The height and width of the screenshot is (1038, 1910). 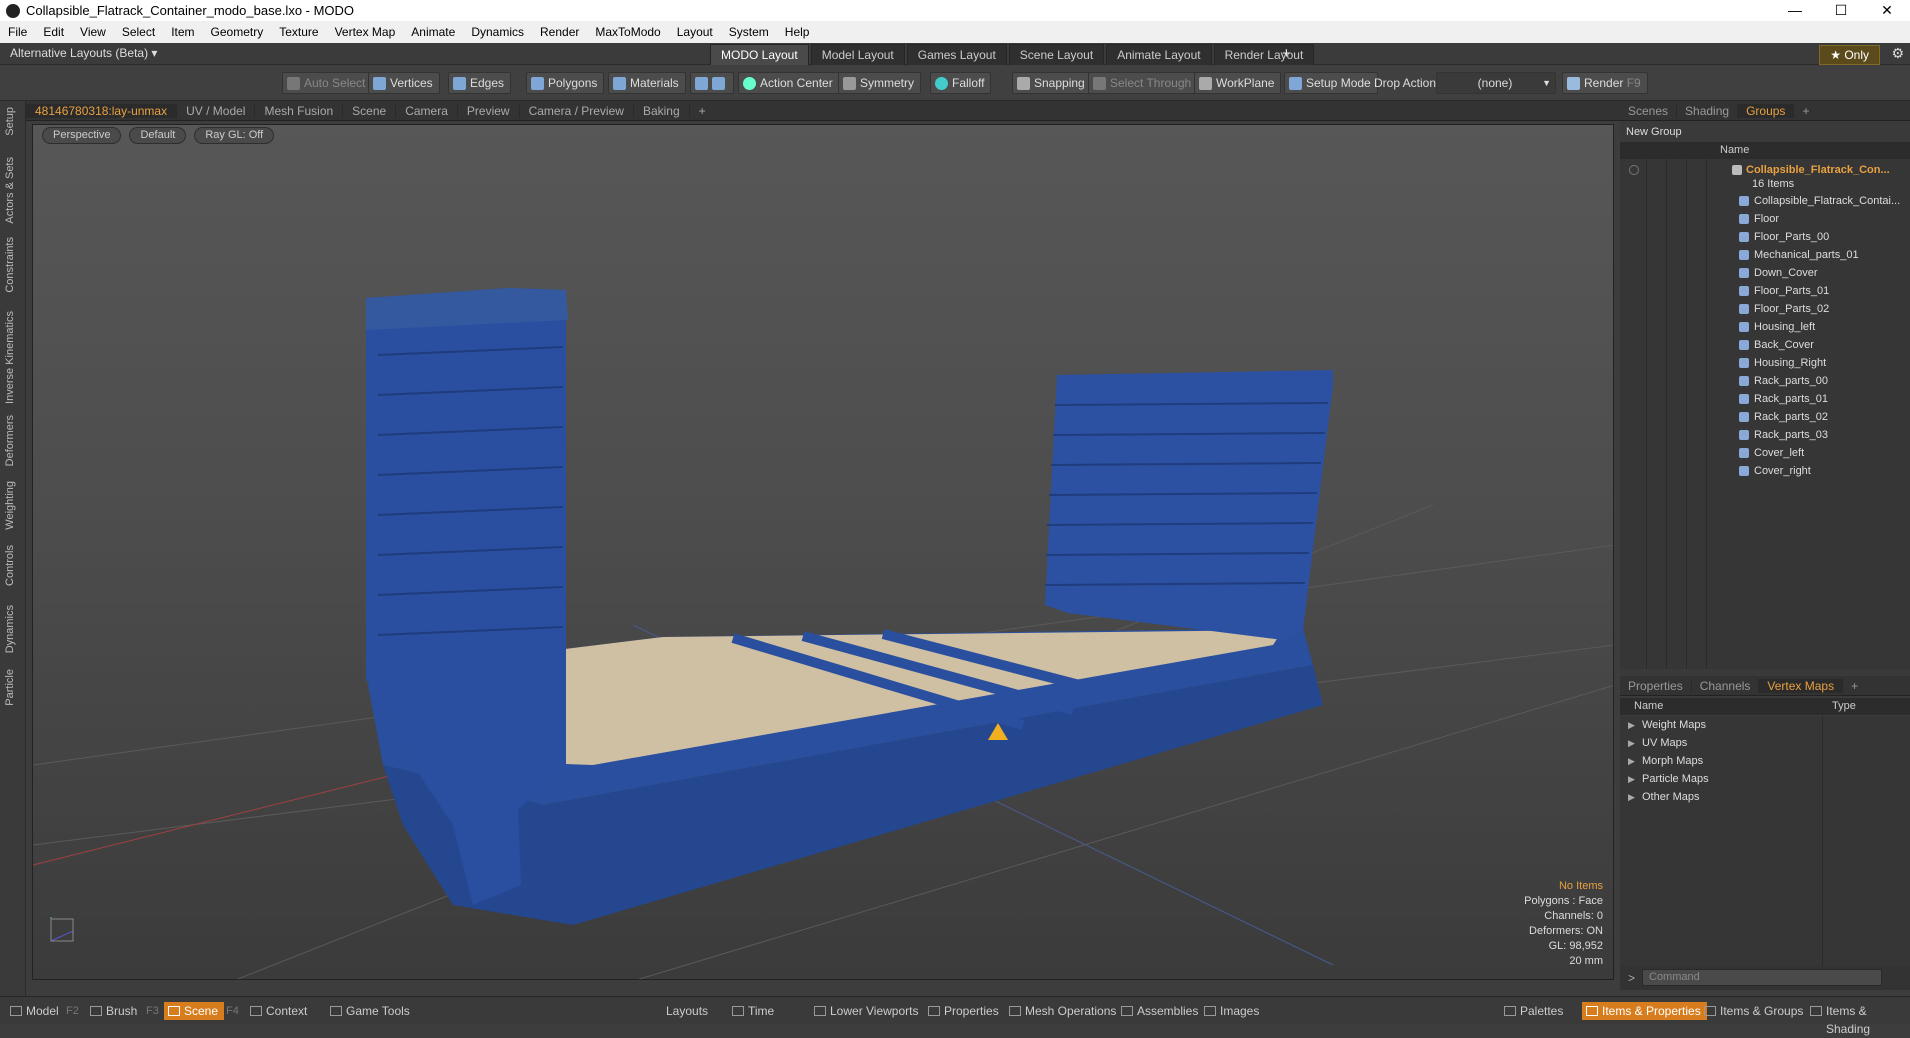 I want to click on list-item: ▶ Morph Maps, so click(x=1765, y=761).